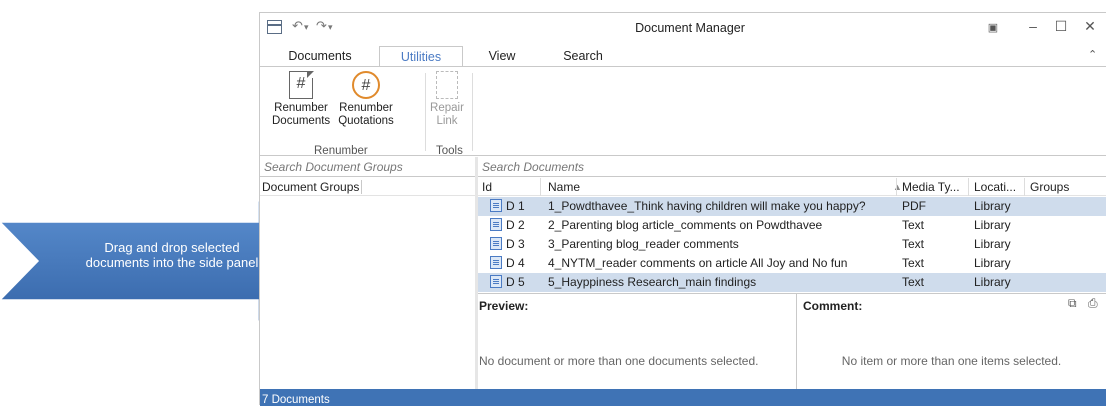  What do you see at coordinates (502, 56) in the screenshot?
I see `tab-view: View` at bounding box center [502, 56].